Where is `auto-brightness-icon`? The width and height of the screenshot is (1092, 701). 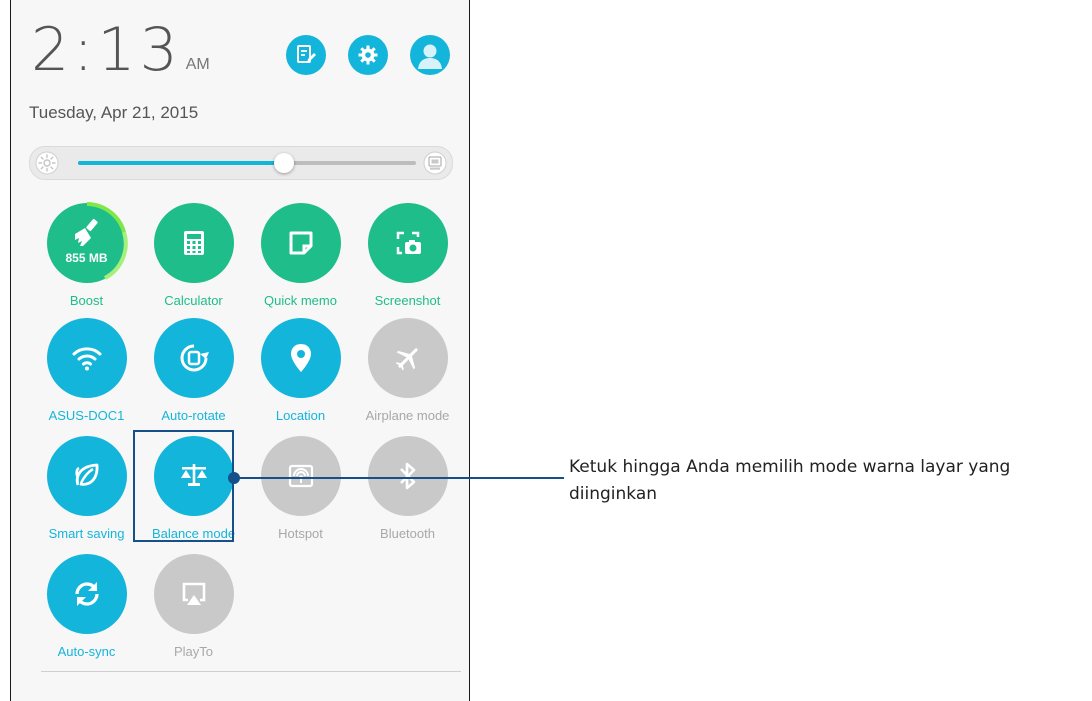 auto-brightness-icon is located at coordinates (435, 165).